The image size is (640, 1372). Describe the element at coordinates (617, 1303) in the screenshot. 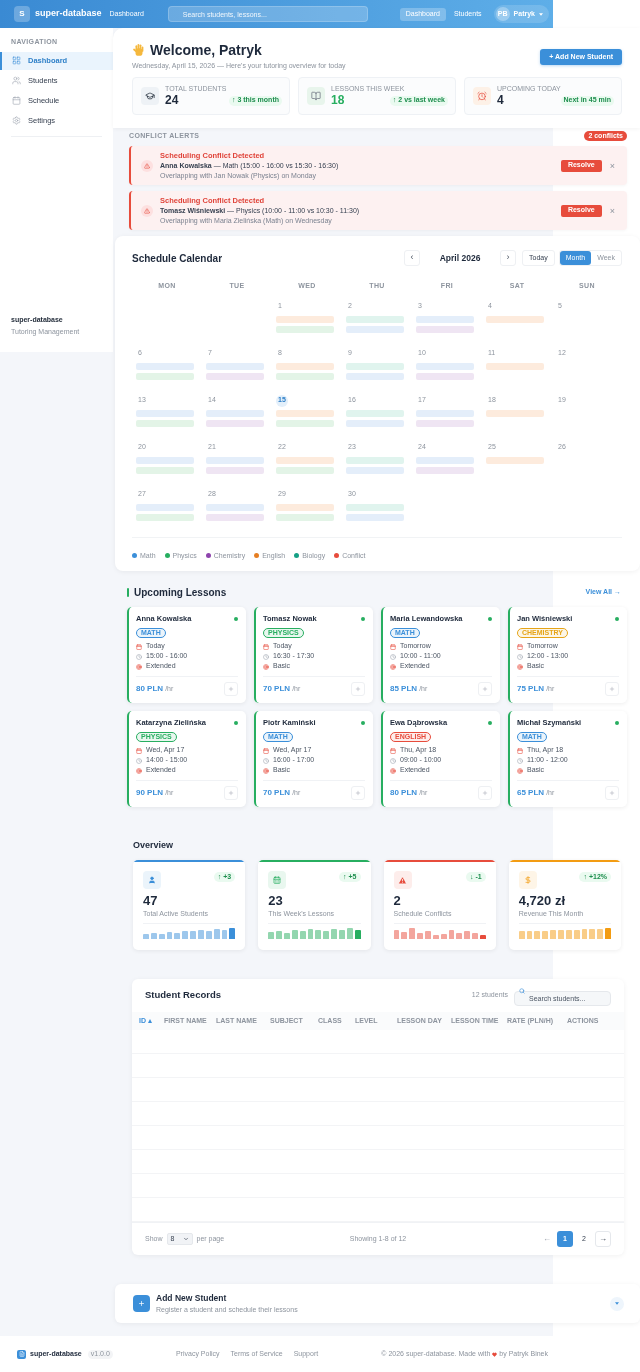

I see `expand-toggle` at that location.